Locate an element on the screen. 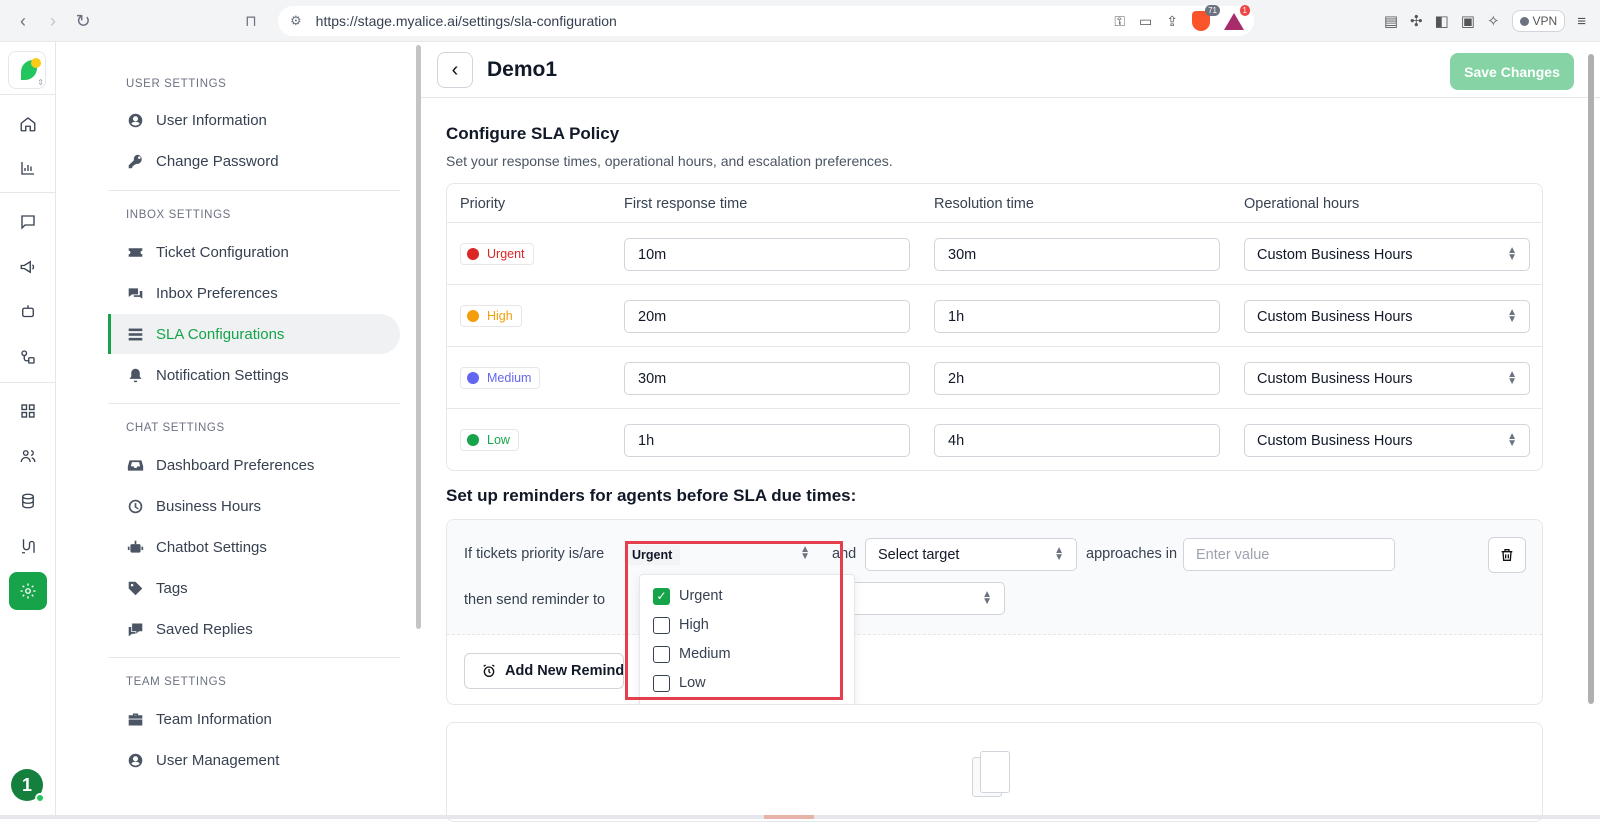 The height and width of the screenshot is (822, 1600). bot-icon is located at coordinates (28, 312).